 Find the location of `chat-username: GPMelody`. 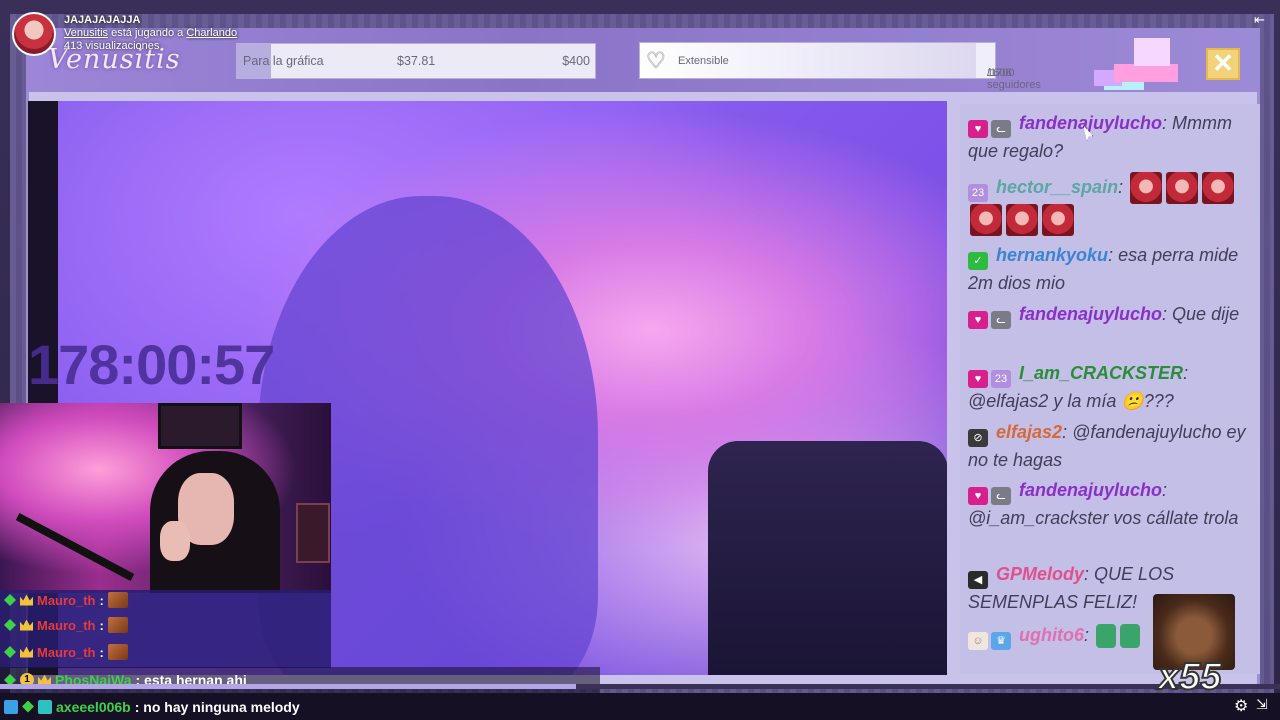

chat-username: GPMelody is located at coordinates (1040, 574).